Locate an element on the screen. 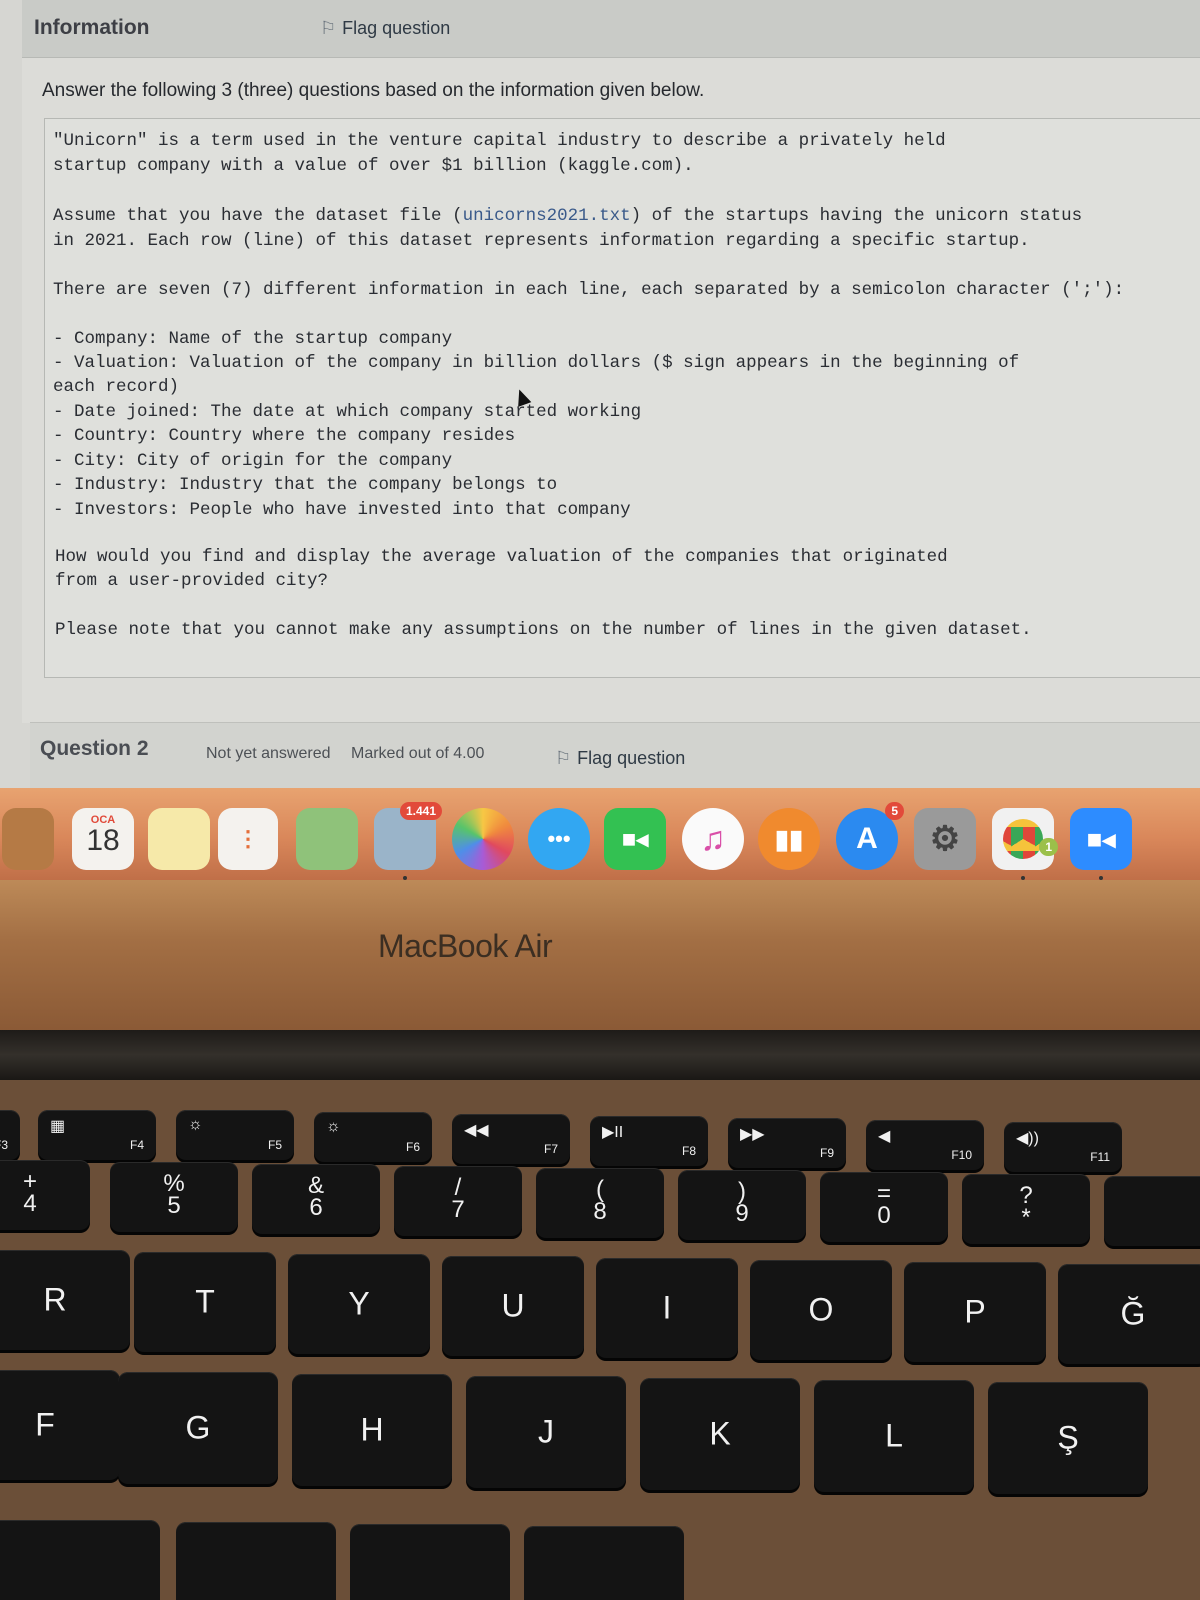 The height and width of the screenshot is (1600, 1200). key-i: I is located at coordinates (667, 1308).